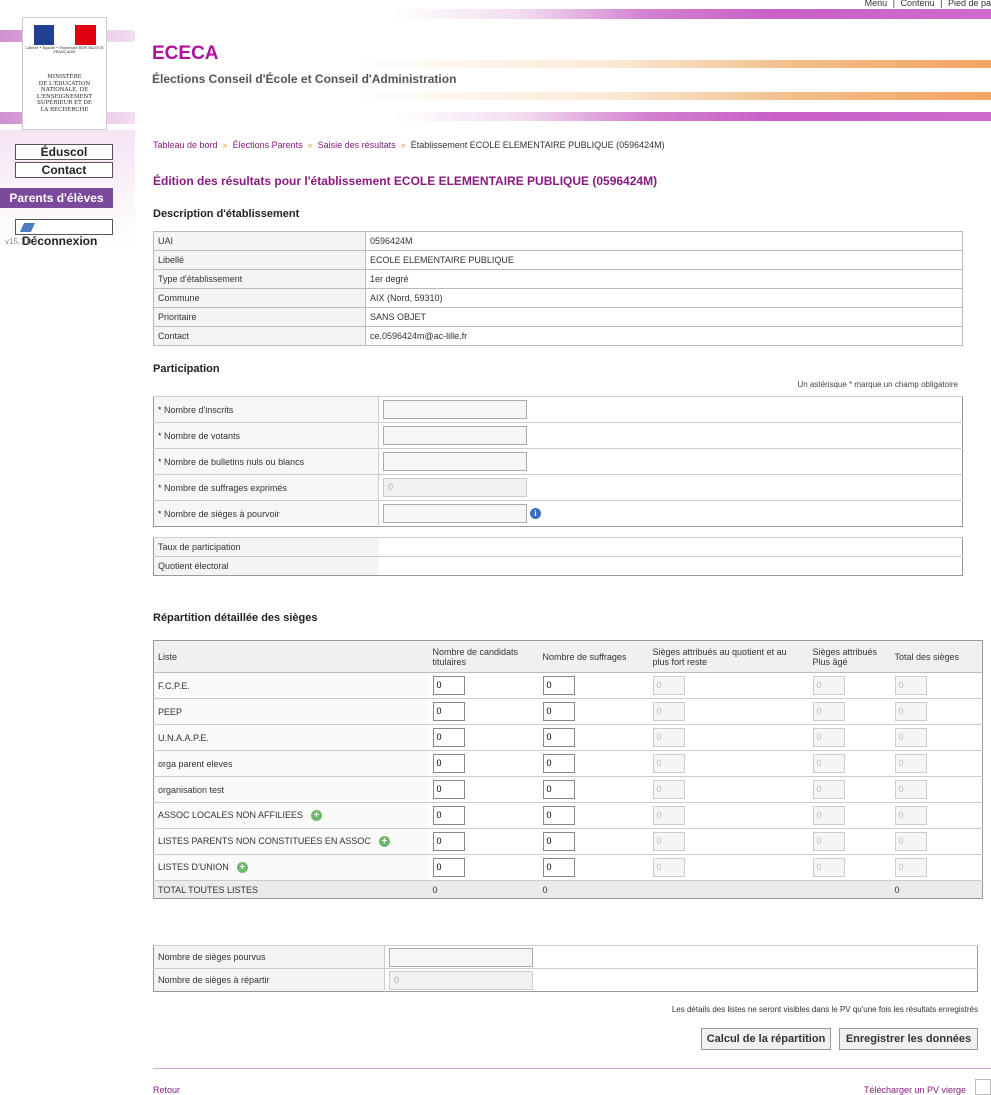  What do you see at coordinates (593, 656) in the screenshot?
I see `col-header-suffrages: Nombre de suffrages` at bounding box center [593, 656].